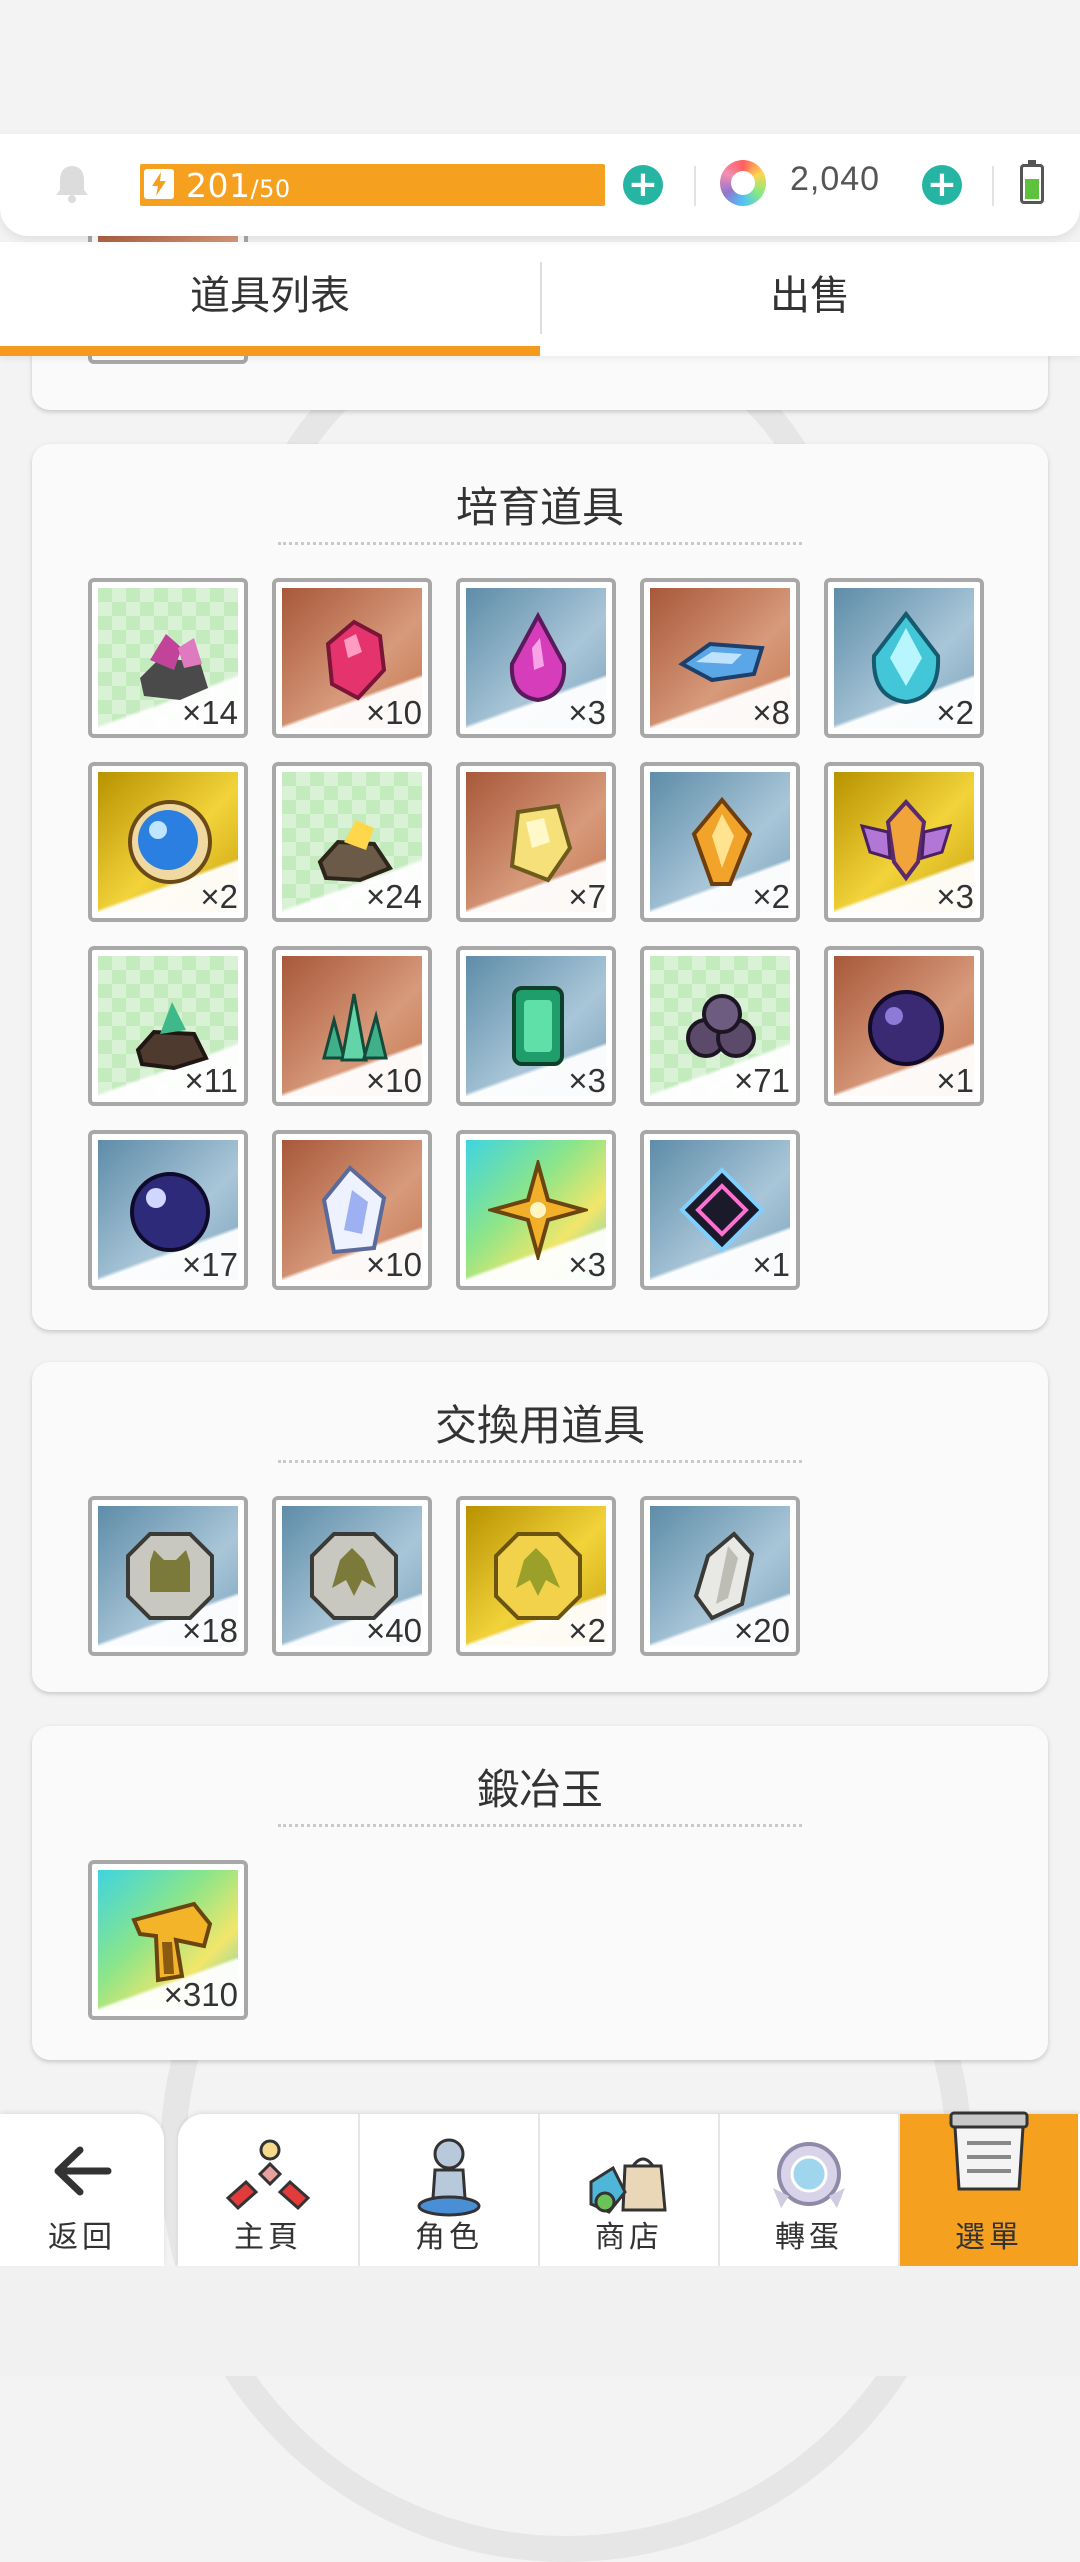 The image size is (1080, 2562). What do you see at coordinates (629, 2237) in the screenshot?
I see `nav-label: 商店` at bounding box center [629, 2237].